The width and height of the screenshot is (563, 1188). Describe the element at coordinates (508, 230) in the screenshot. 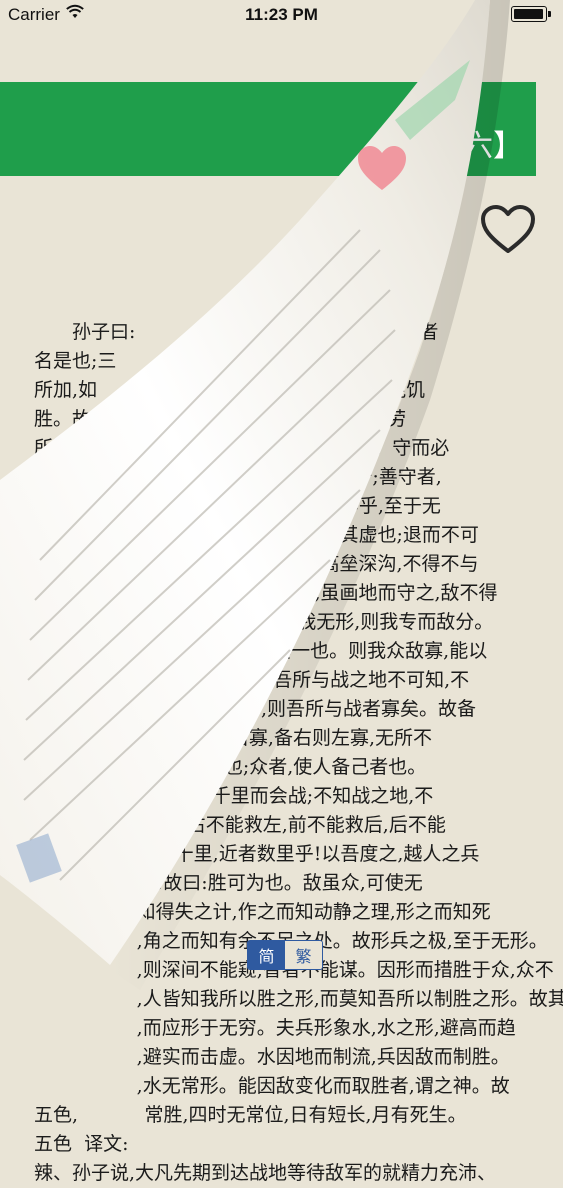

I see `heart-outline-icon` at that location.